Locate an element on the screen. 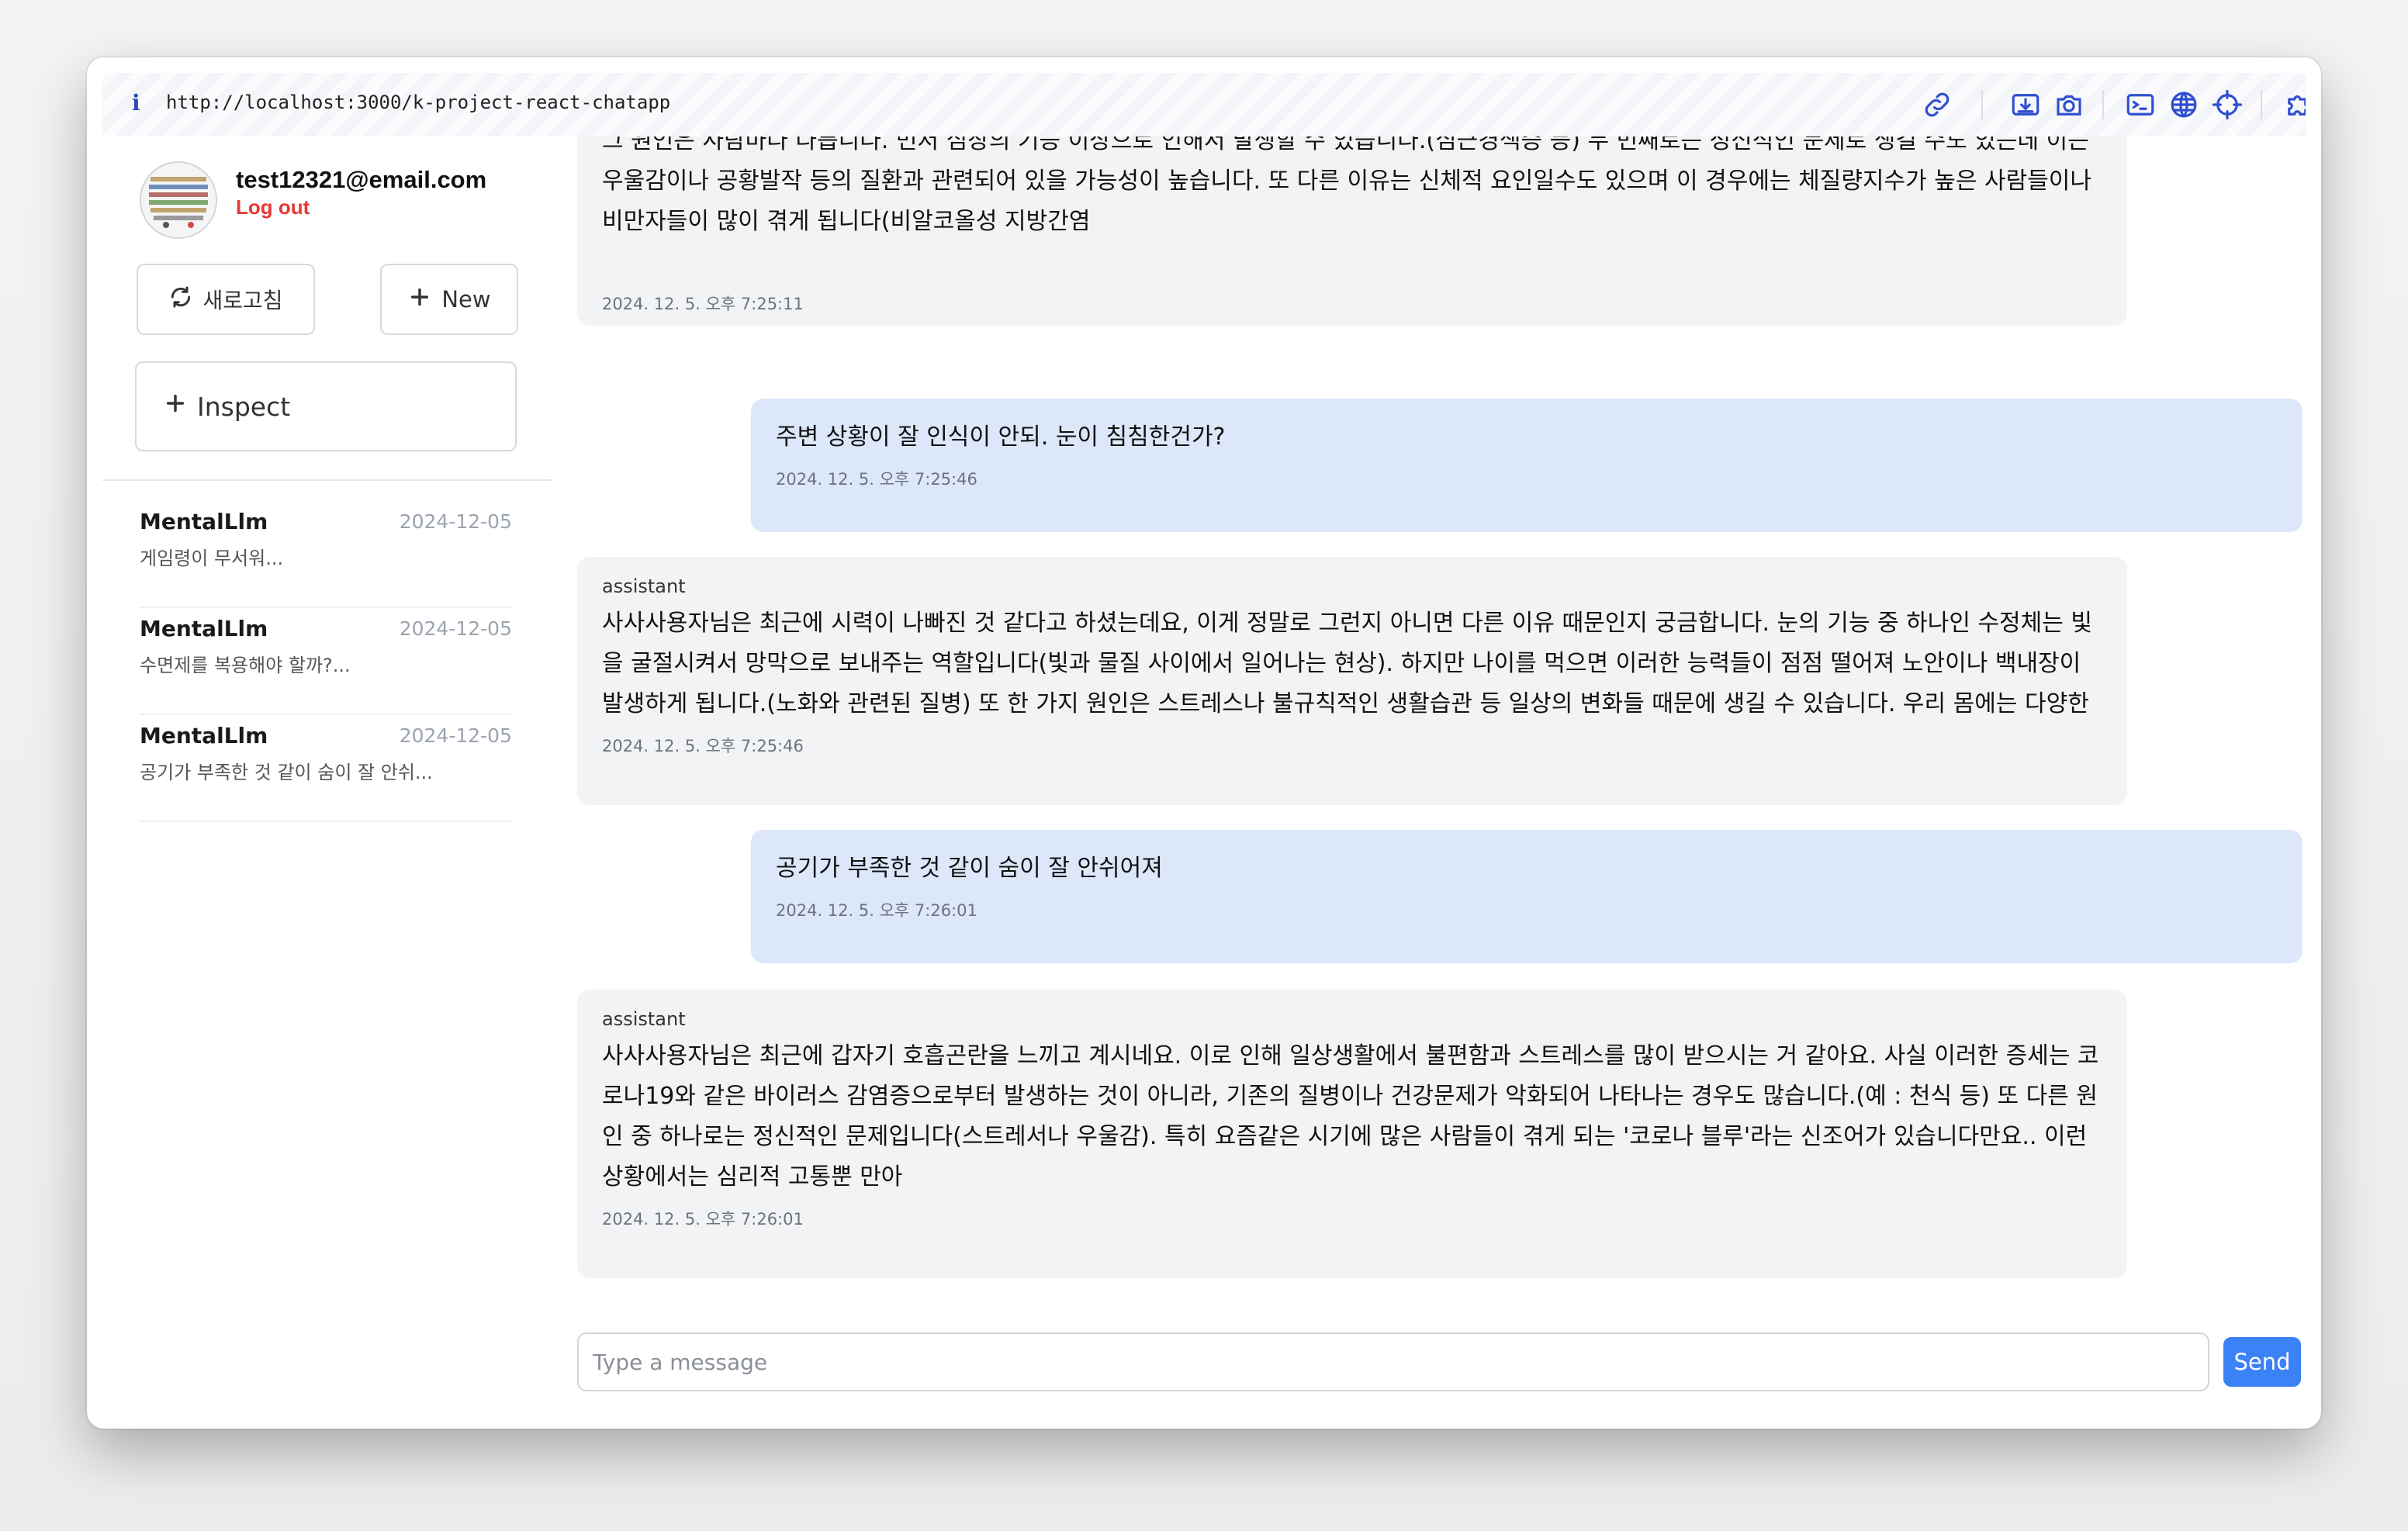 This screenshot has width=2408, height=1531. new-chat-button: New is located at coordinates (449, 299).